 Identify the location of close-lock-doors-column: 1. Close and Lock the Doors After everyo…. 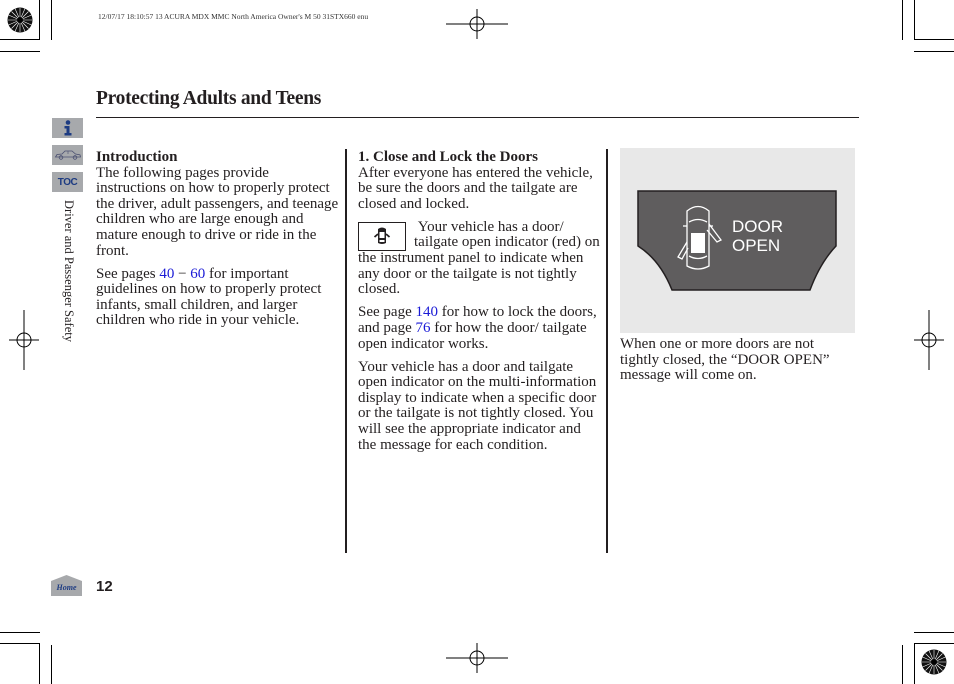
(479, 305).